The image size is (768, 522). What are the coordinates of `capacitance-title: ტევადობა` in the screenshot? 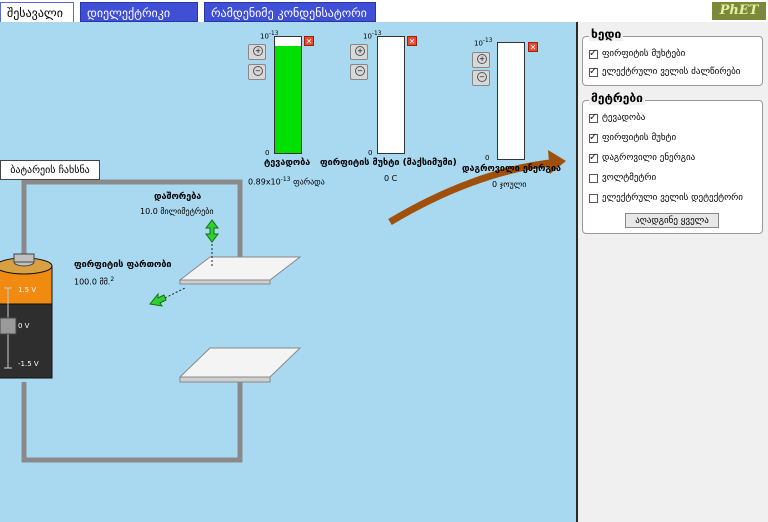 It's located at (287, 163).